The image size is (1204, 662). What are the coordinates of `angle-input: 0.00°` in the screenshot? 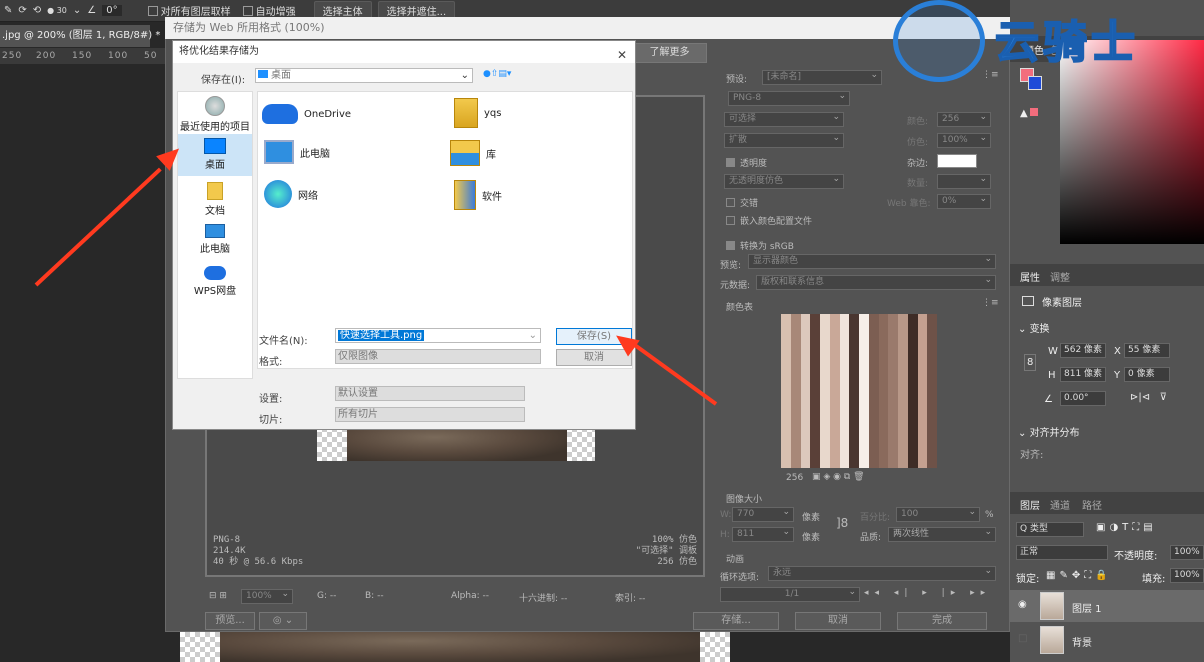 It's located at (1083, 398).